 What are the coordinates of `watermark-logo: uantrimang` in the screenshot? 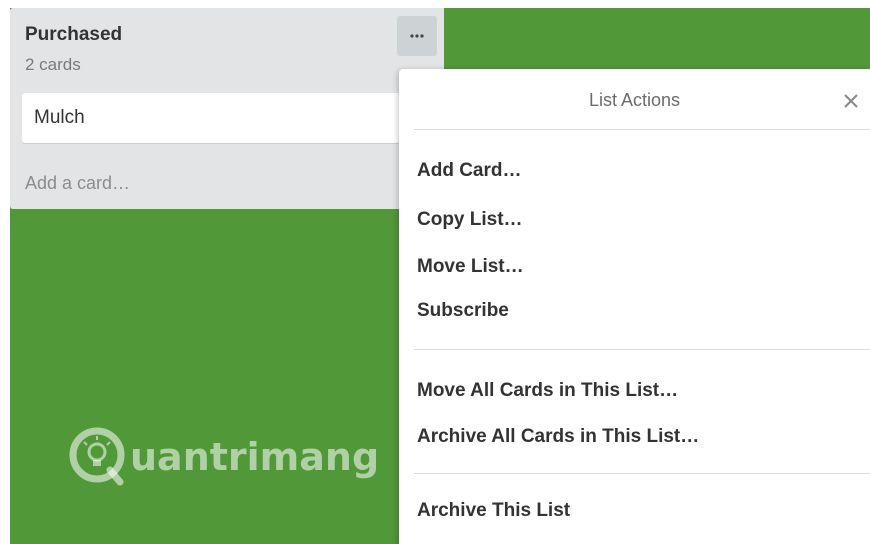 It's located at (224, 456).